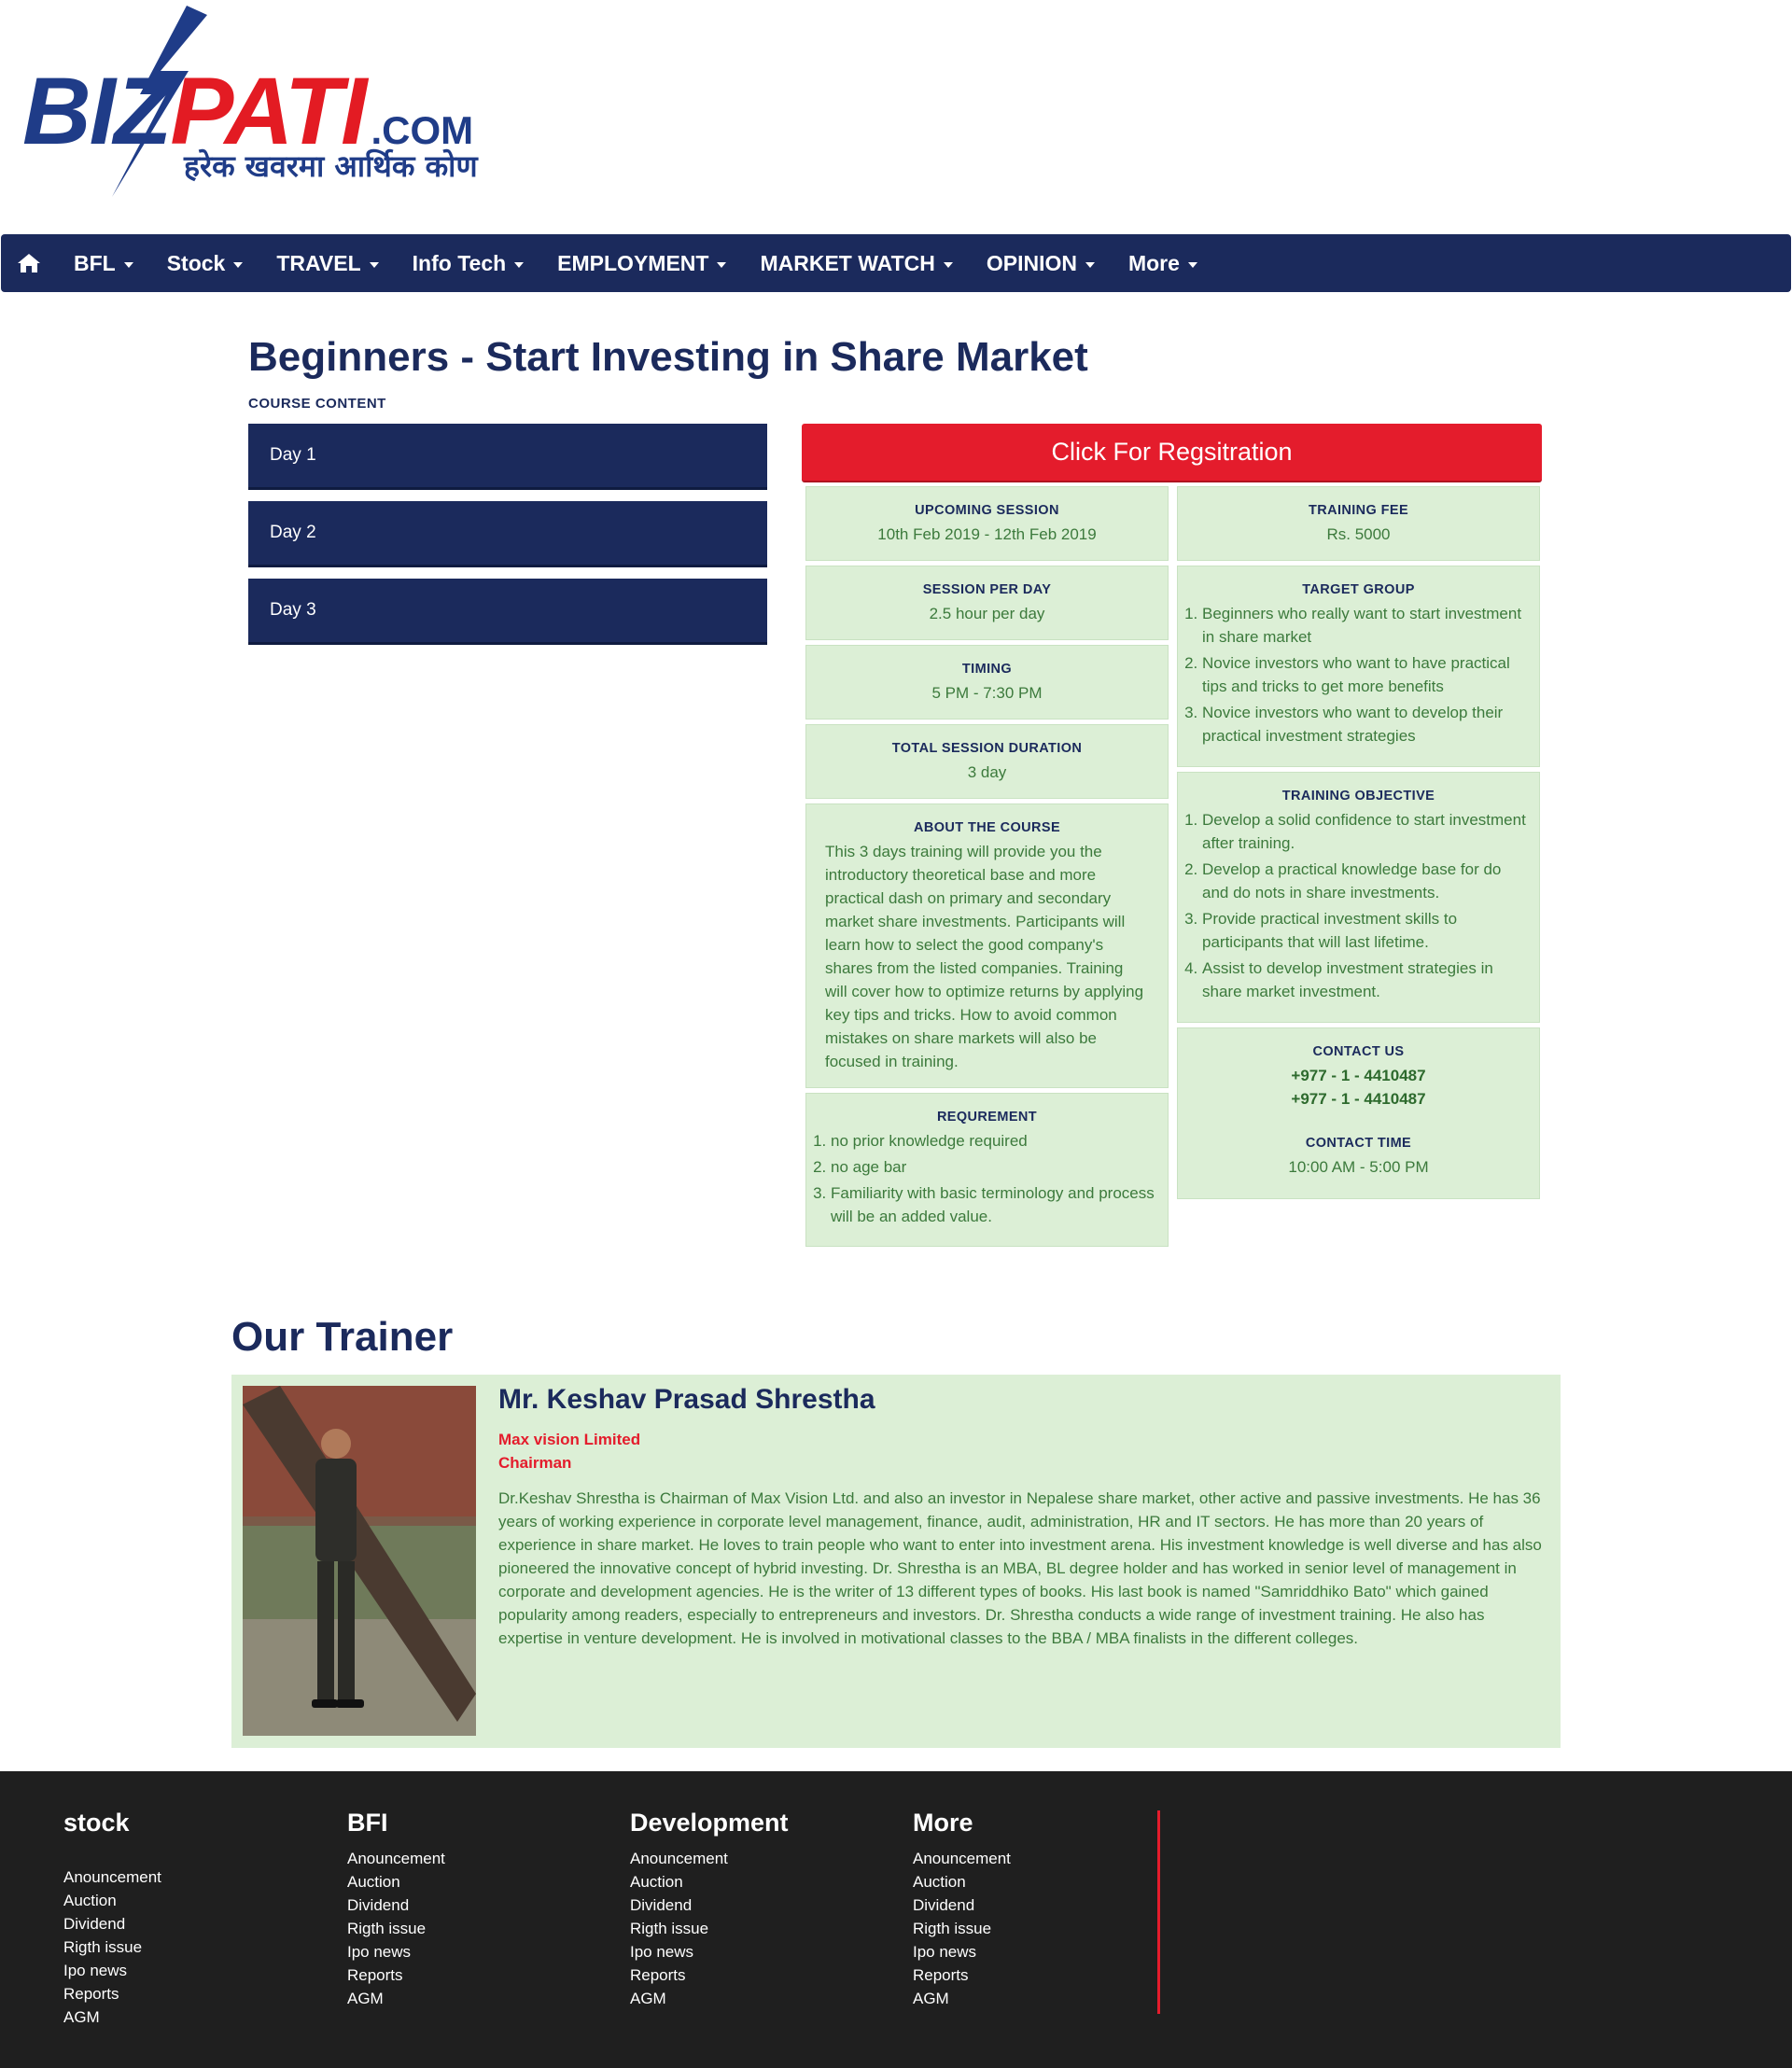  Describe the element at coordinates (987, 827) in the screenshot. I see `card-label: ABOUT THE COURSE` at that location.